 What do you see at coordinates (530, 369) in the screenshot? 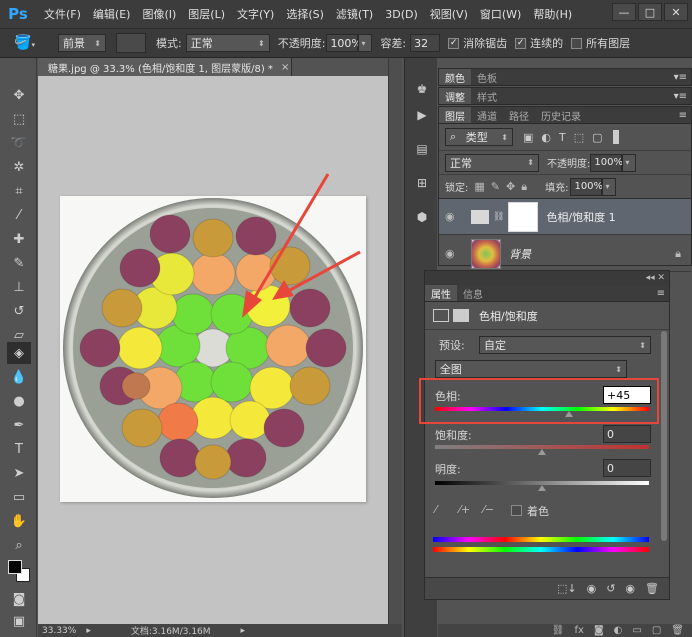
I see `channel-select: 全图 ⬍` at bounding box center [530, 369].